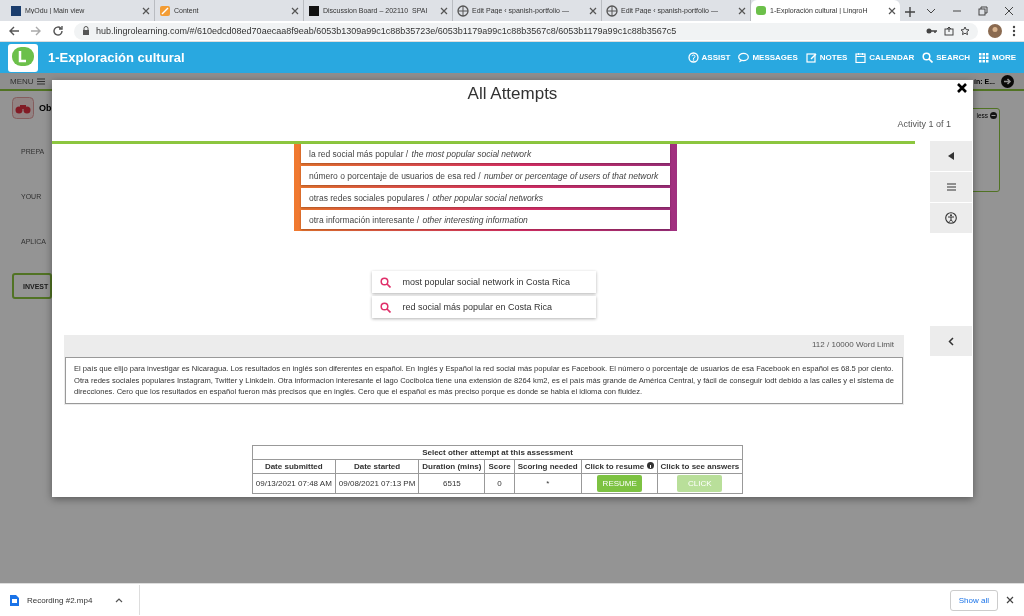 The height and width of the screenshot is (616, 1024). Describe the element at coordinates (951, 341) in the screenshot. I see `chevron-left-icon` at that location.